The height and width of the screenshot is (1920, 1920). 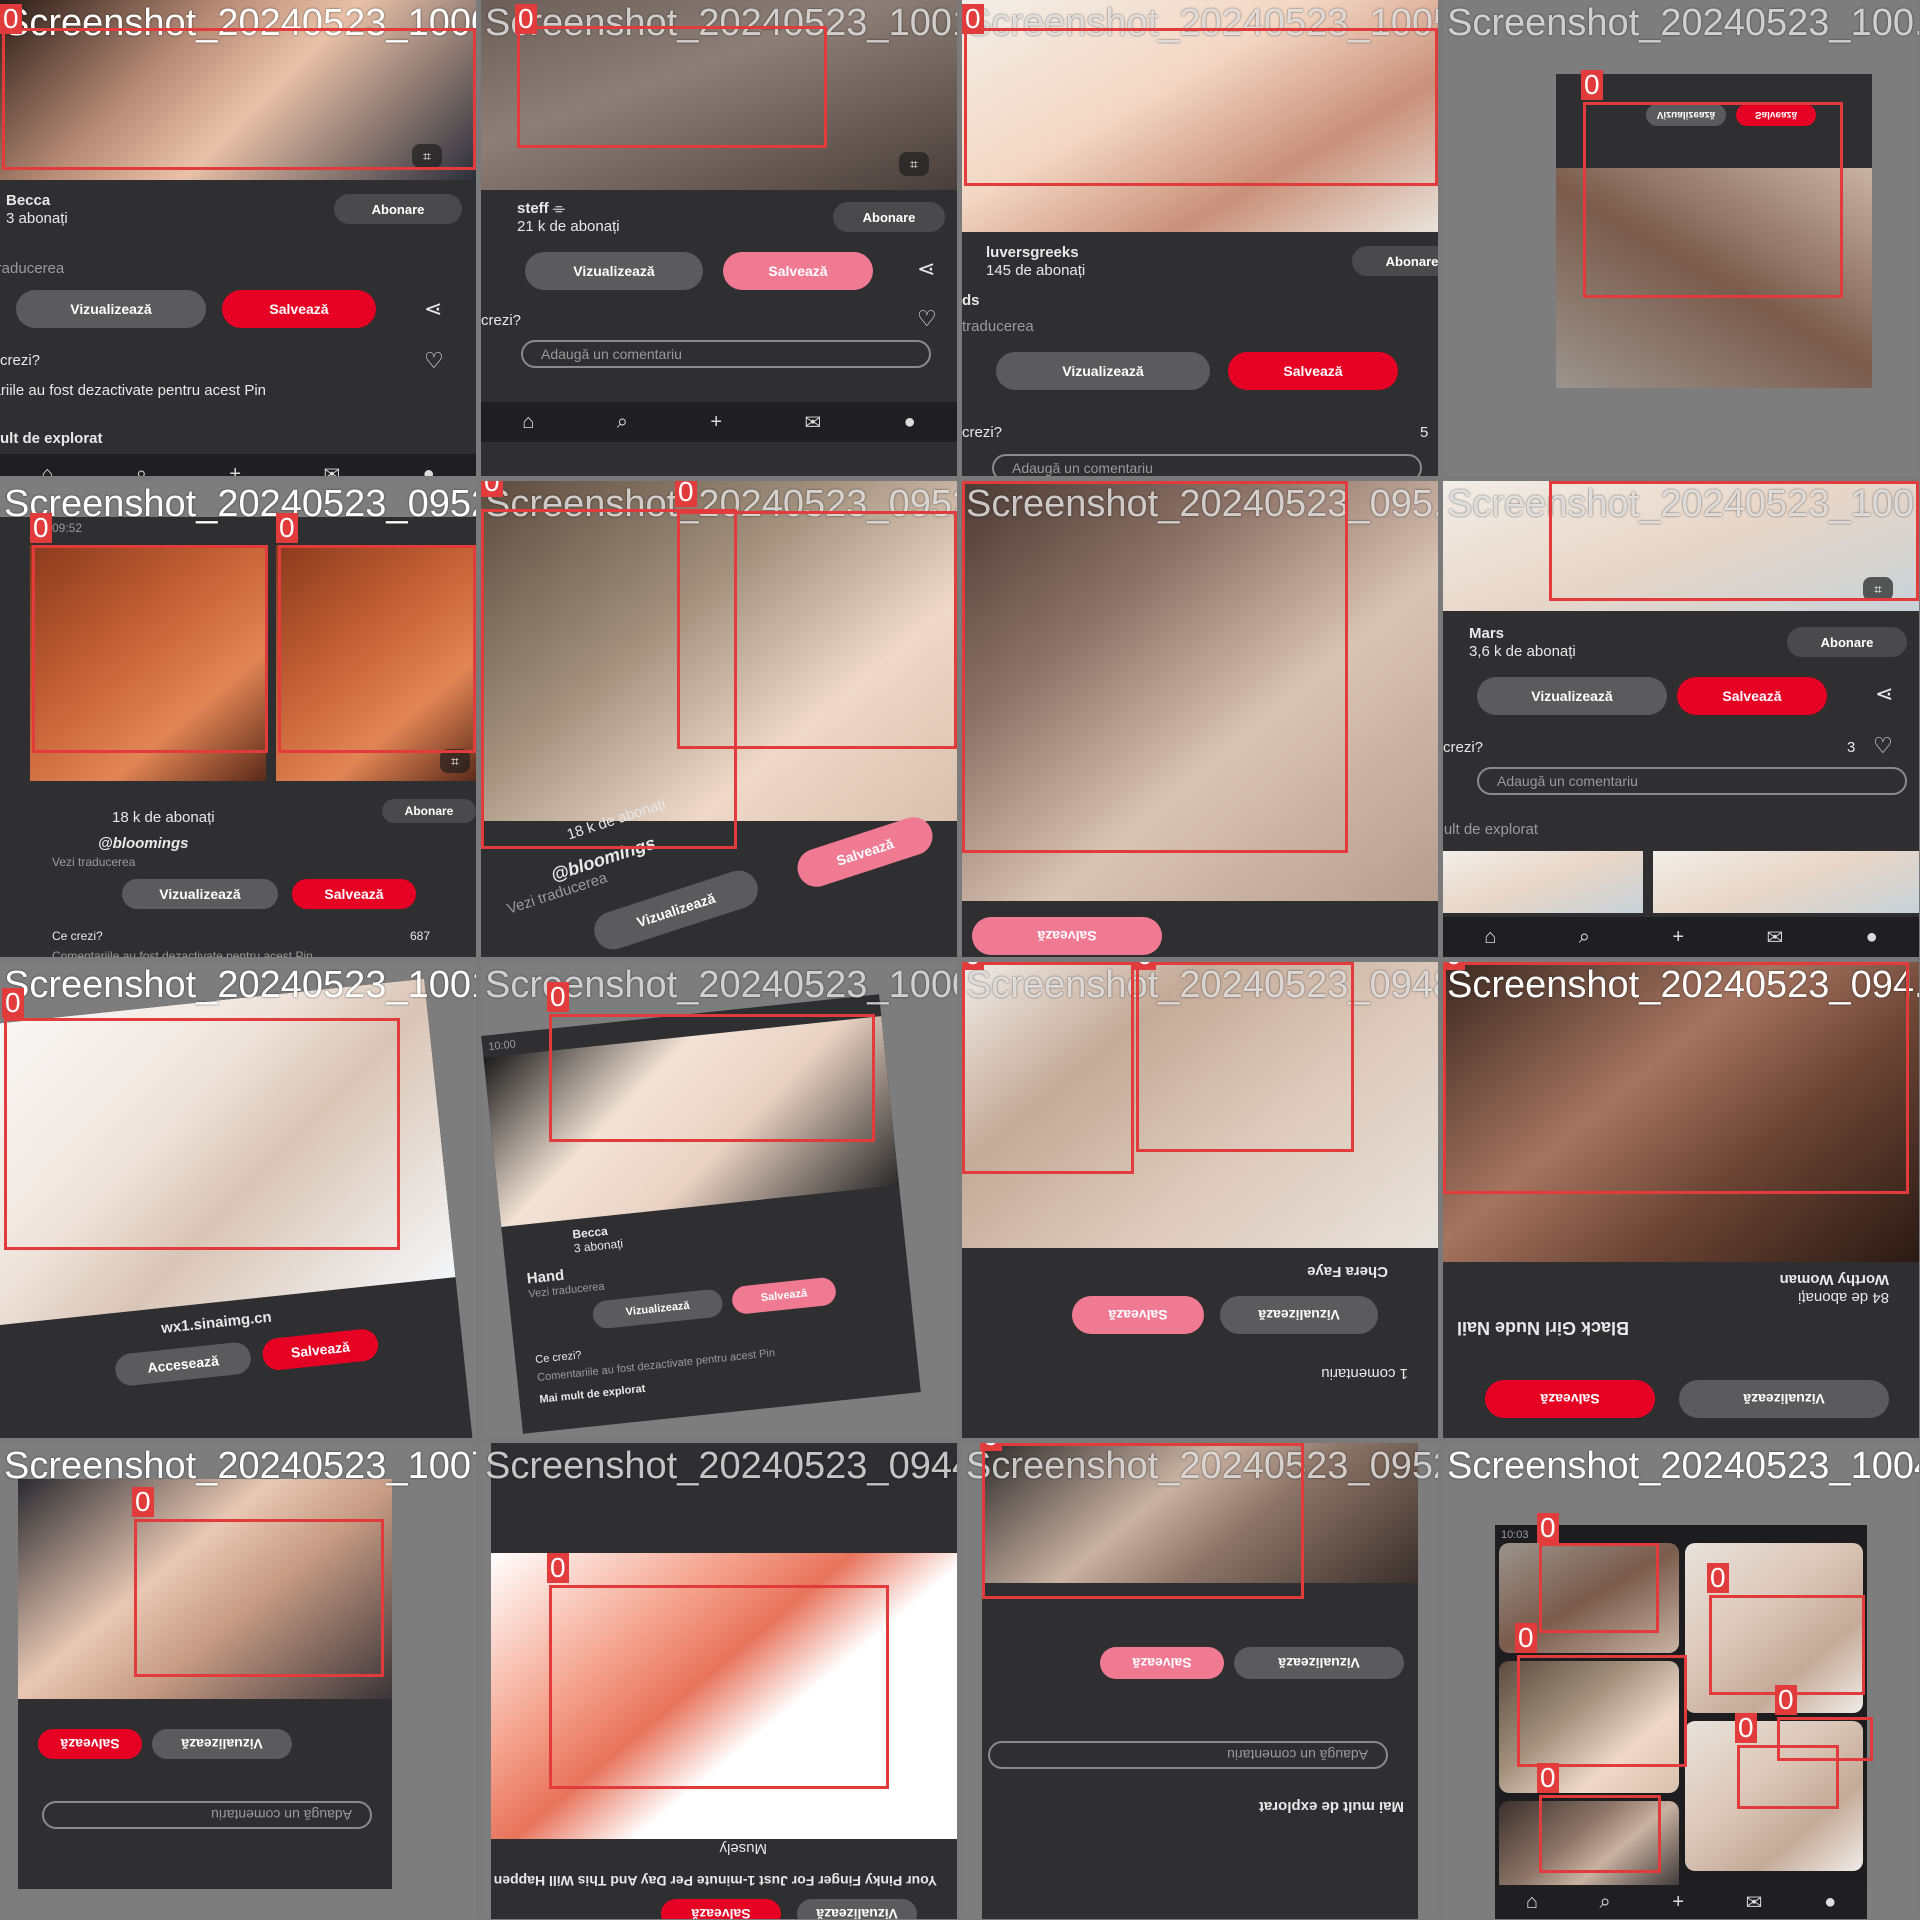 I want to click on username: steff ⌯, so click(x=541, y=208).